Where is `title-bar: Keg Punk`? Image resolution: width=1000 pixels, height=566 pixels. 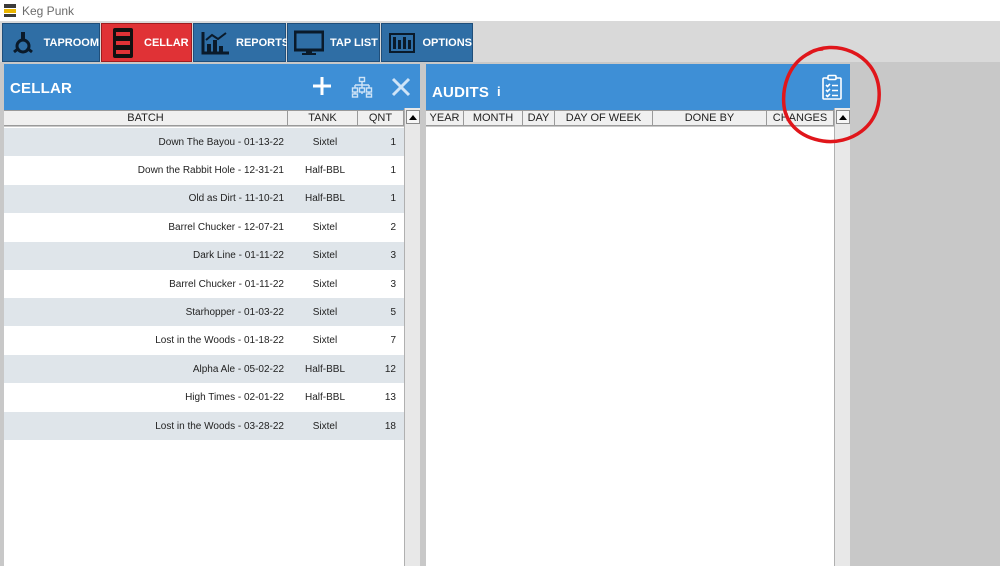
title-bar: Keg Punk is located at coordinates (500, 10).